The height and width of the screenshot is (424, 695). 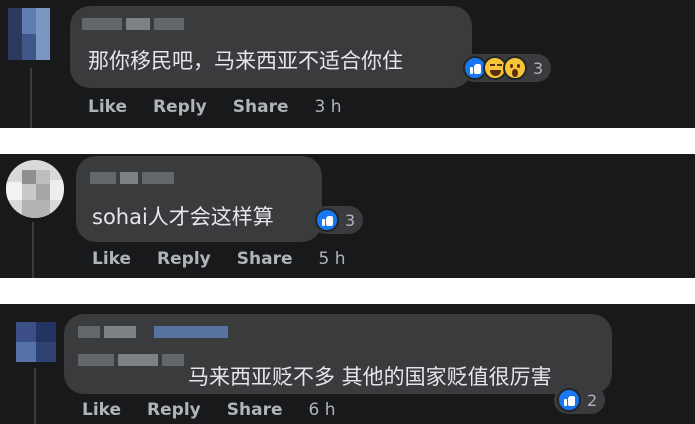 What do you see at coordinates (199, 199) in the screenshot?
I see `comment-bubble: sohai人才会这样算` at bounding box center [199, 199].